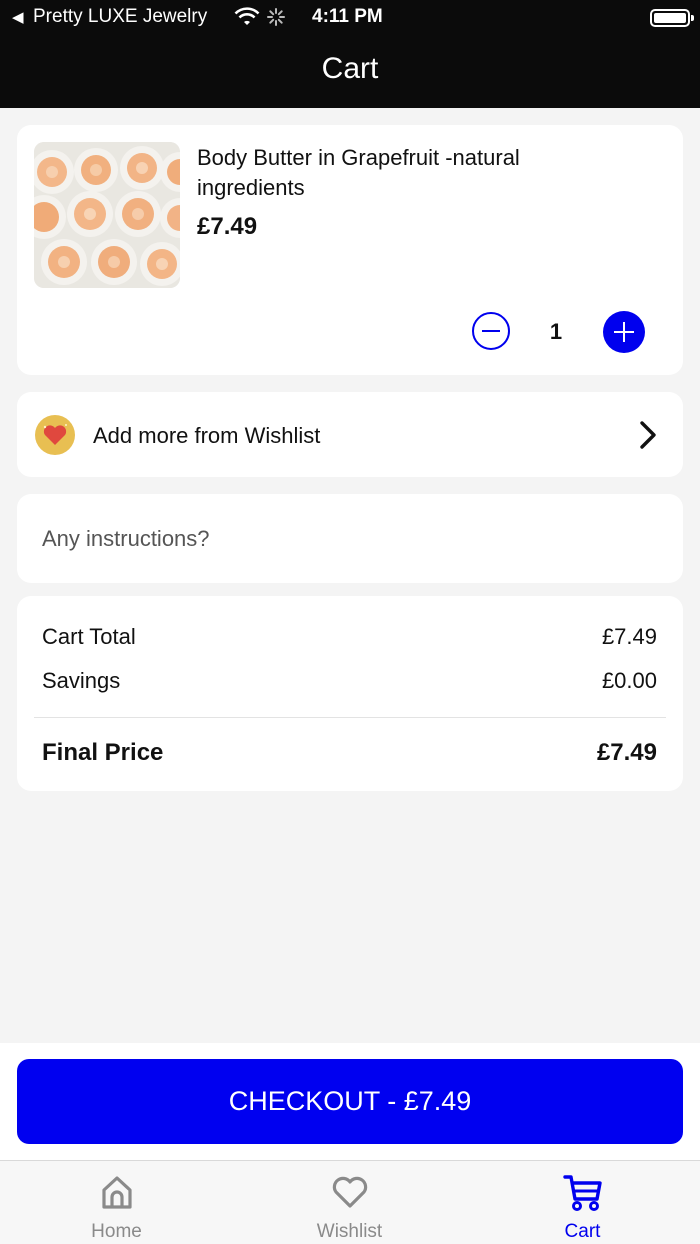  What do you see at coordinates (116, 1231) in the screenshot?
I see `tab-home-label: Home` at bounding box center [116, 1231].